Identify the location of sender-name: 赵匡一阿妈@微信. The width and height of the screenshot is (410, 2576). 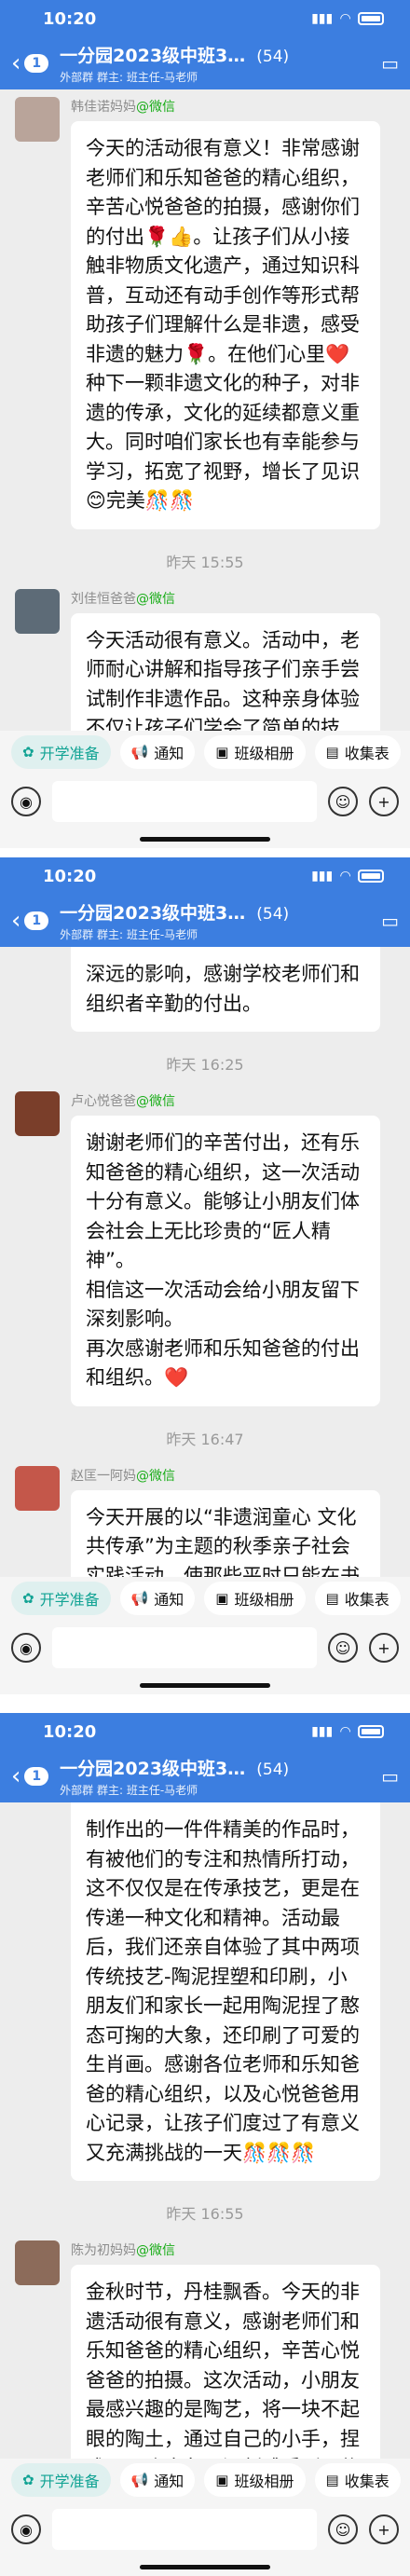
(123, 1476).